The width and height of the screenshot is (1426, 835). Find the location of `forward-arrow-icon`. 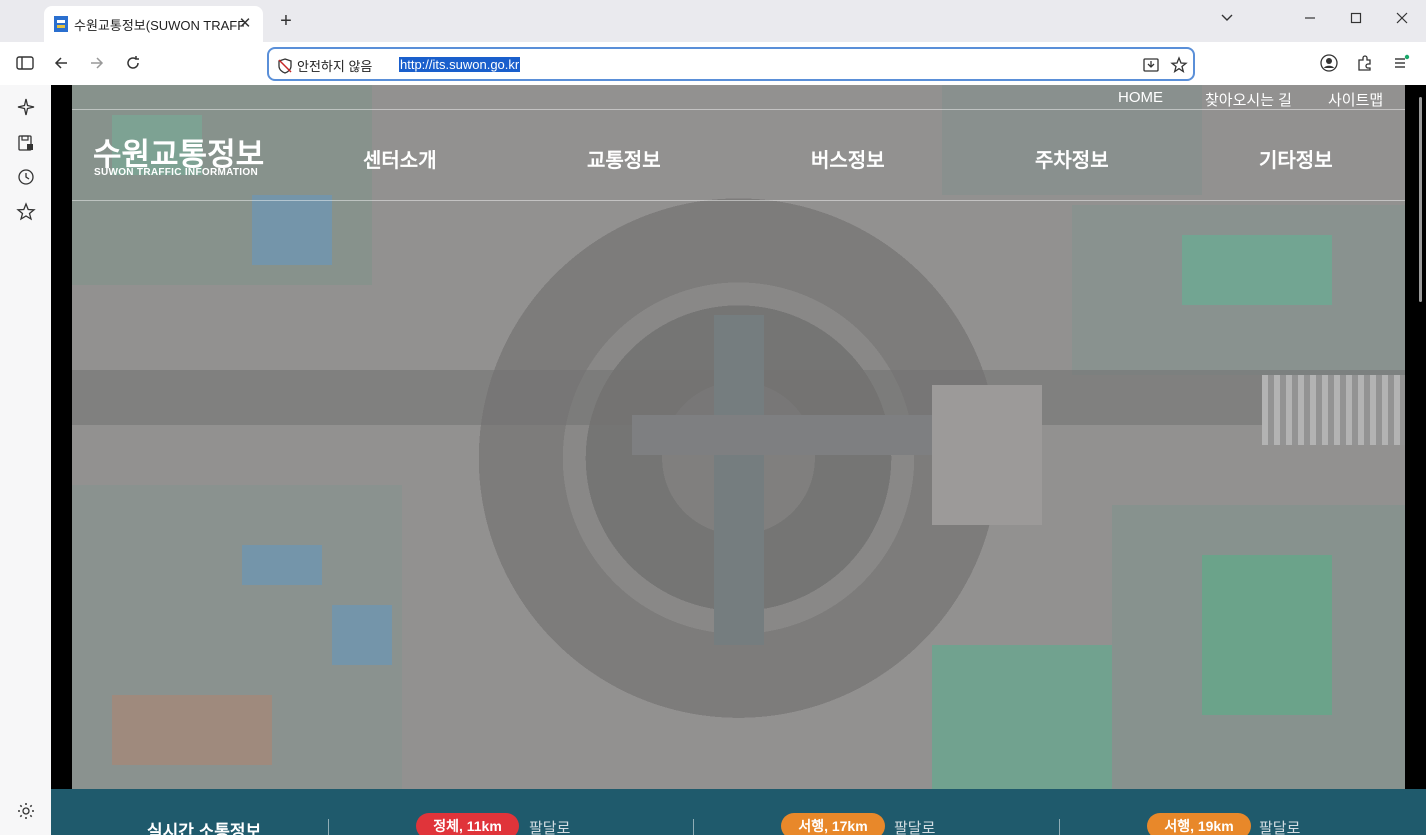

forward-arrow-icon is located at coordinates (97, 63).